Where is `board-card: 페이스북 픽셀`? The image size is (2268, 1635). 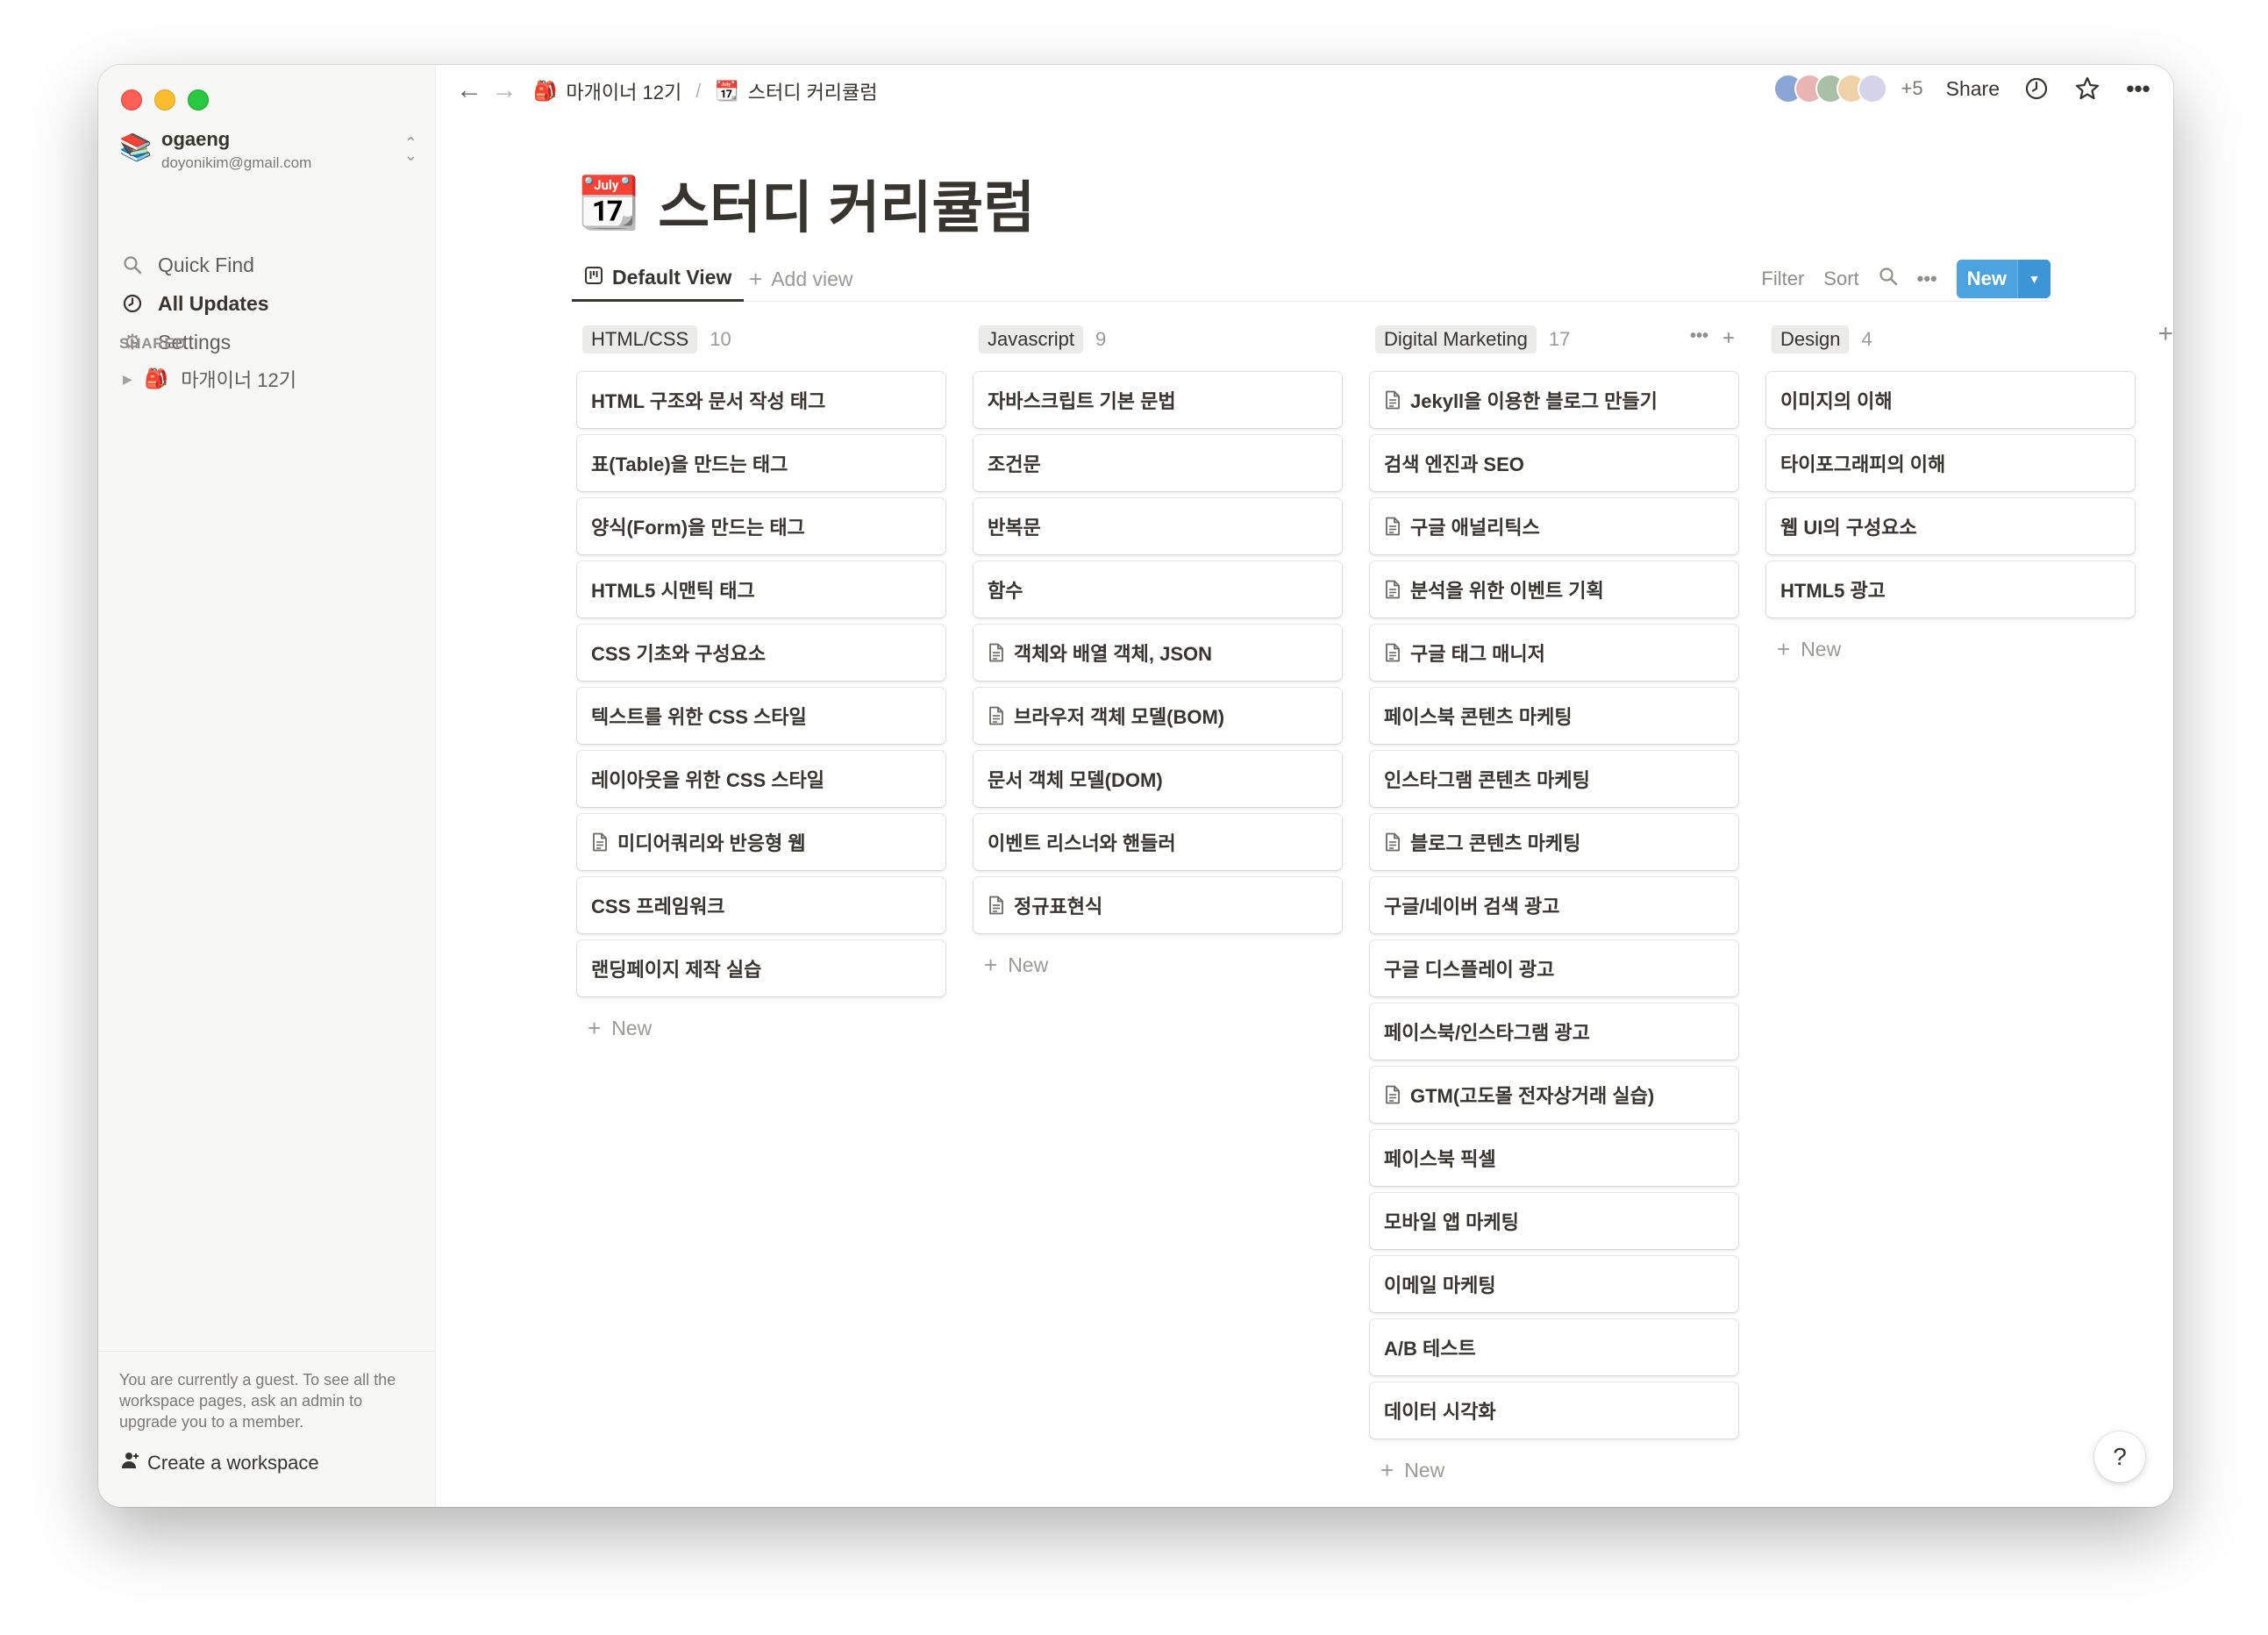 board-card: 페이스북 픽셀 is located at coordinates (1554, 1158).